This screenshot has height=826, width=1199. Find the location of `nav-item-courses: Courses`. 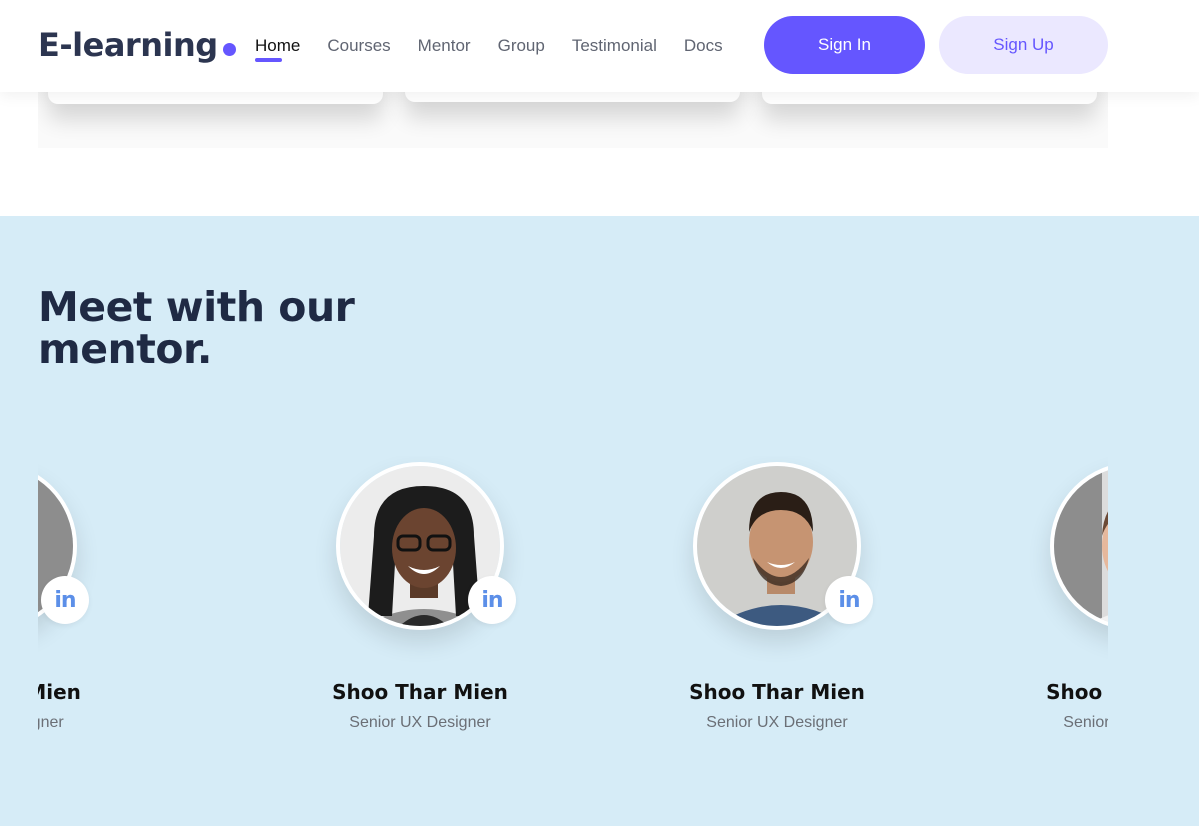

nav-item-courses: Courses is located at coordinates (358, 46).